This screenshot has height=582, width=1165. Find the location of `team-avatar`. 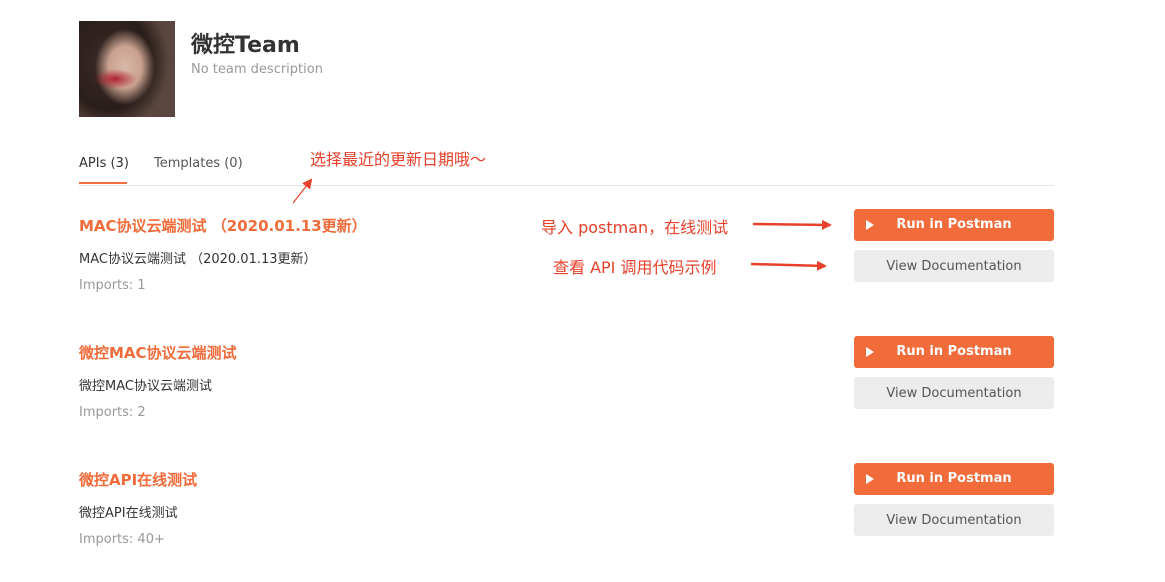

team-avatar is located at coordinates (127, 69).